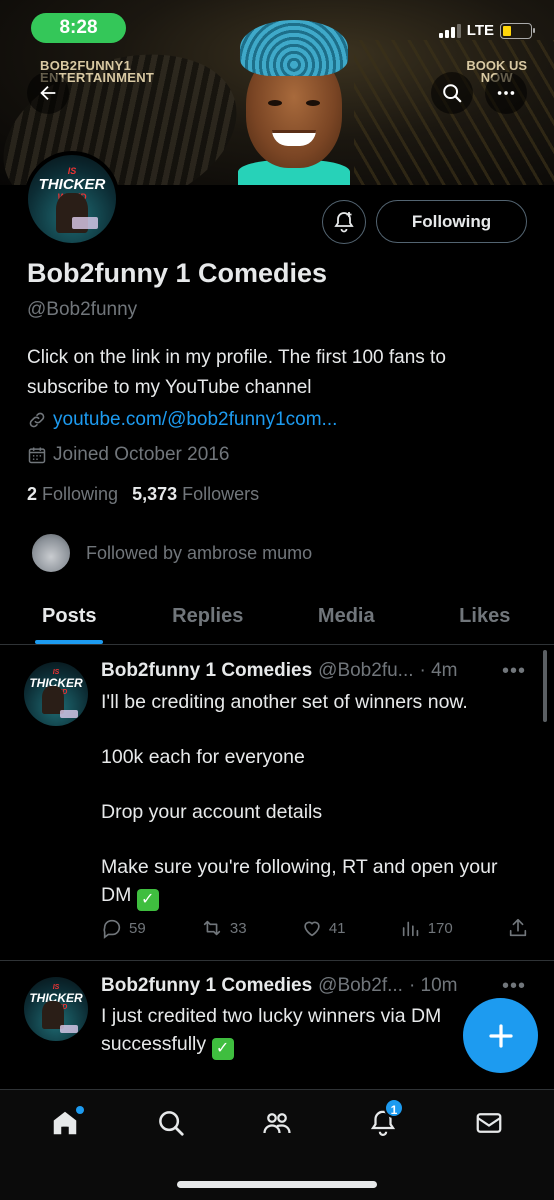 This screenshot has width=554, height=1200. Describe the element at coordinates (449, 30) in the screenshot. I see `signal-icon` at that location.